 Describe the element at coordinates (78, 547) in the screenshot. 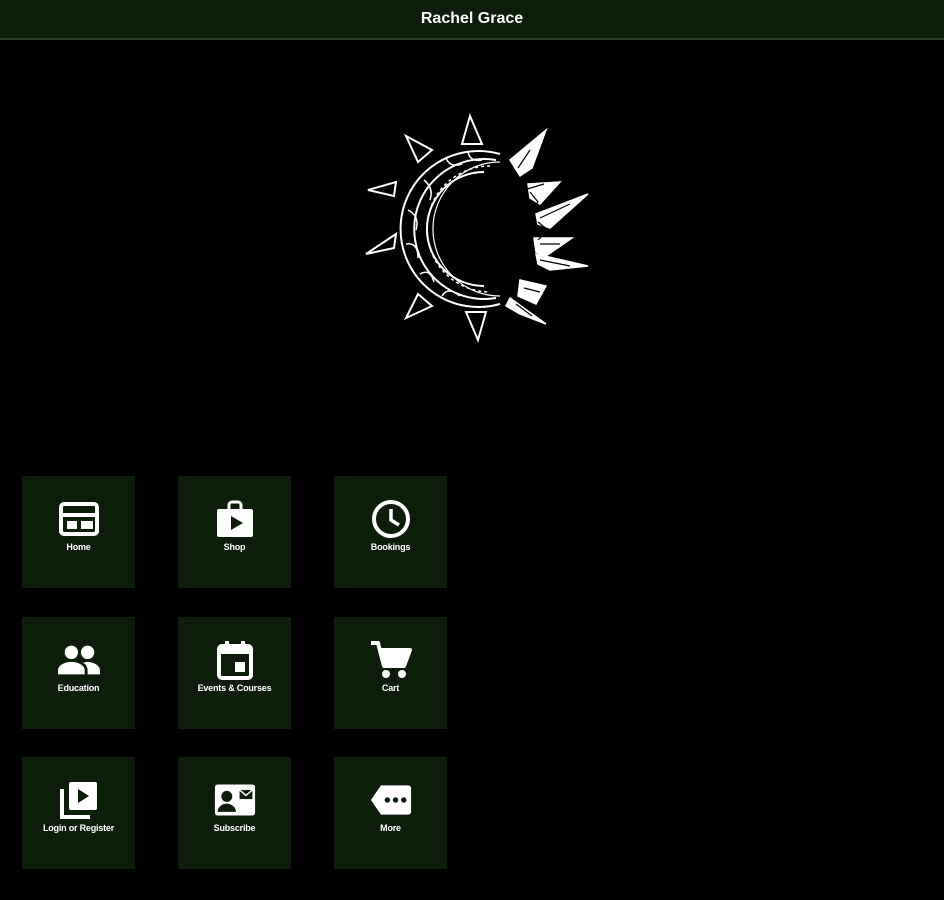

I see `tile-label: Home` at that location.